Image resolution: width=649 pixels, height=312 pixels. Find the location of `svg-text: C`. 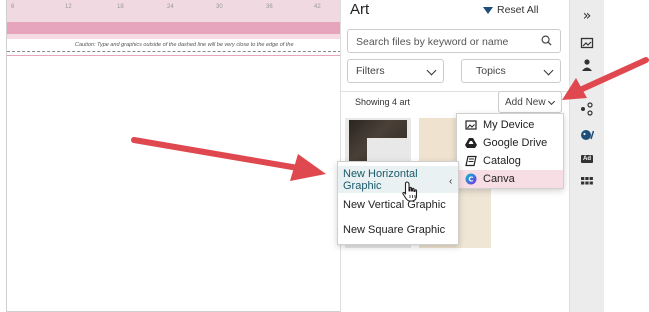

svg-text: C is located at coordinates (470, 180).